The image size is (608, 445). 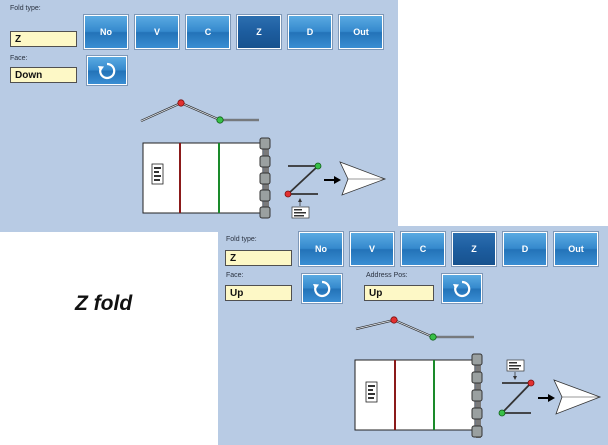 What do you see at coordinates (399, 293) in the screenshot?
I see `address-pos-field: Up` at bounding box center [399, 293].